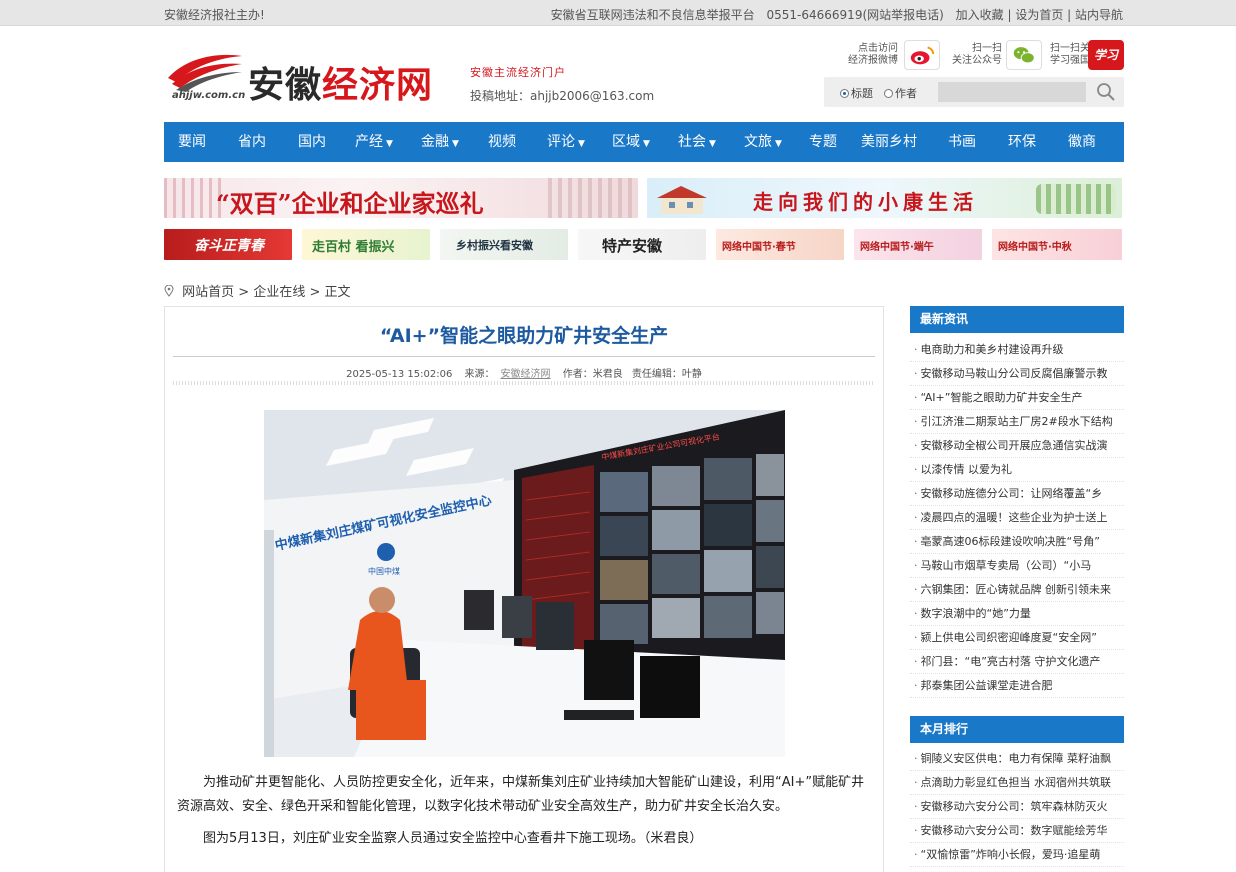 The height and width of the screenshot is (872, 1236). What do you see at coordinates (1017, 662) in the screenshot?
I see `list-item: 祁门县：“电”亮古村落 守护文化遗产` at bounding box center [1017, 662].